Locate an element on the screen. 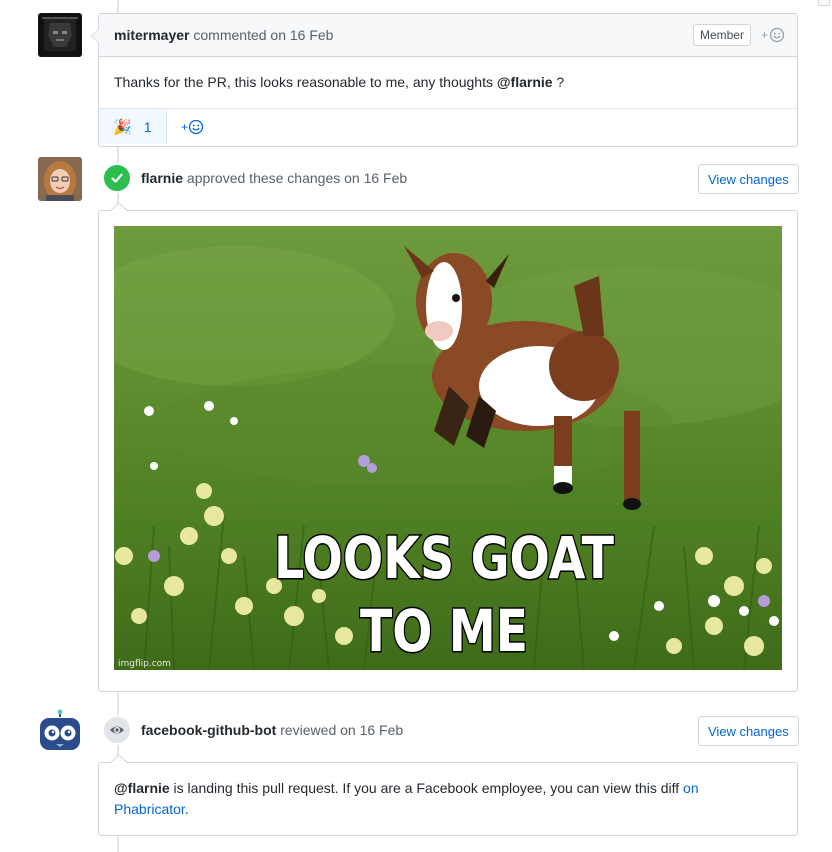  comment-header: mitermayer commented on 16 Feb Member + is located at coordinates (444, 35).